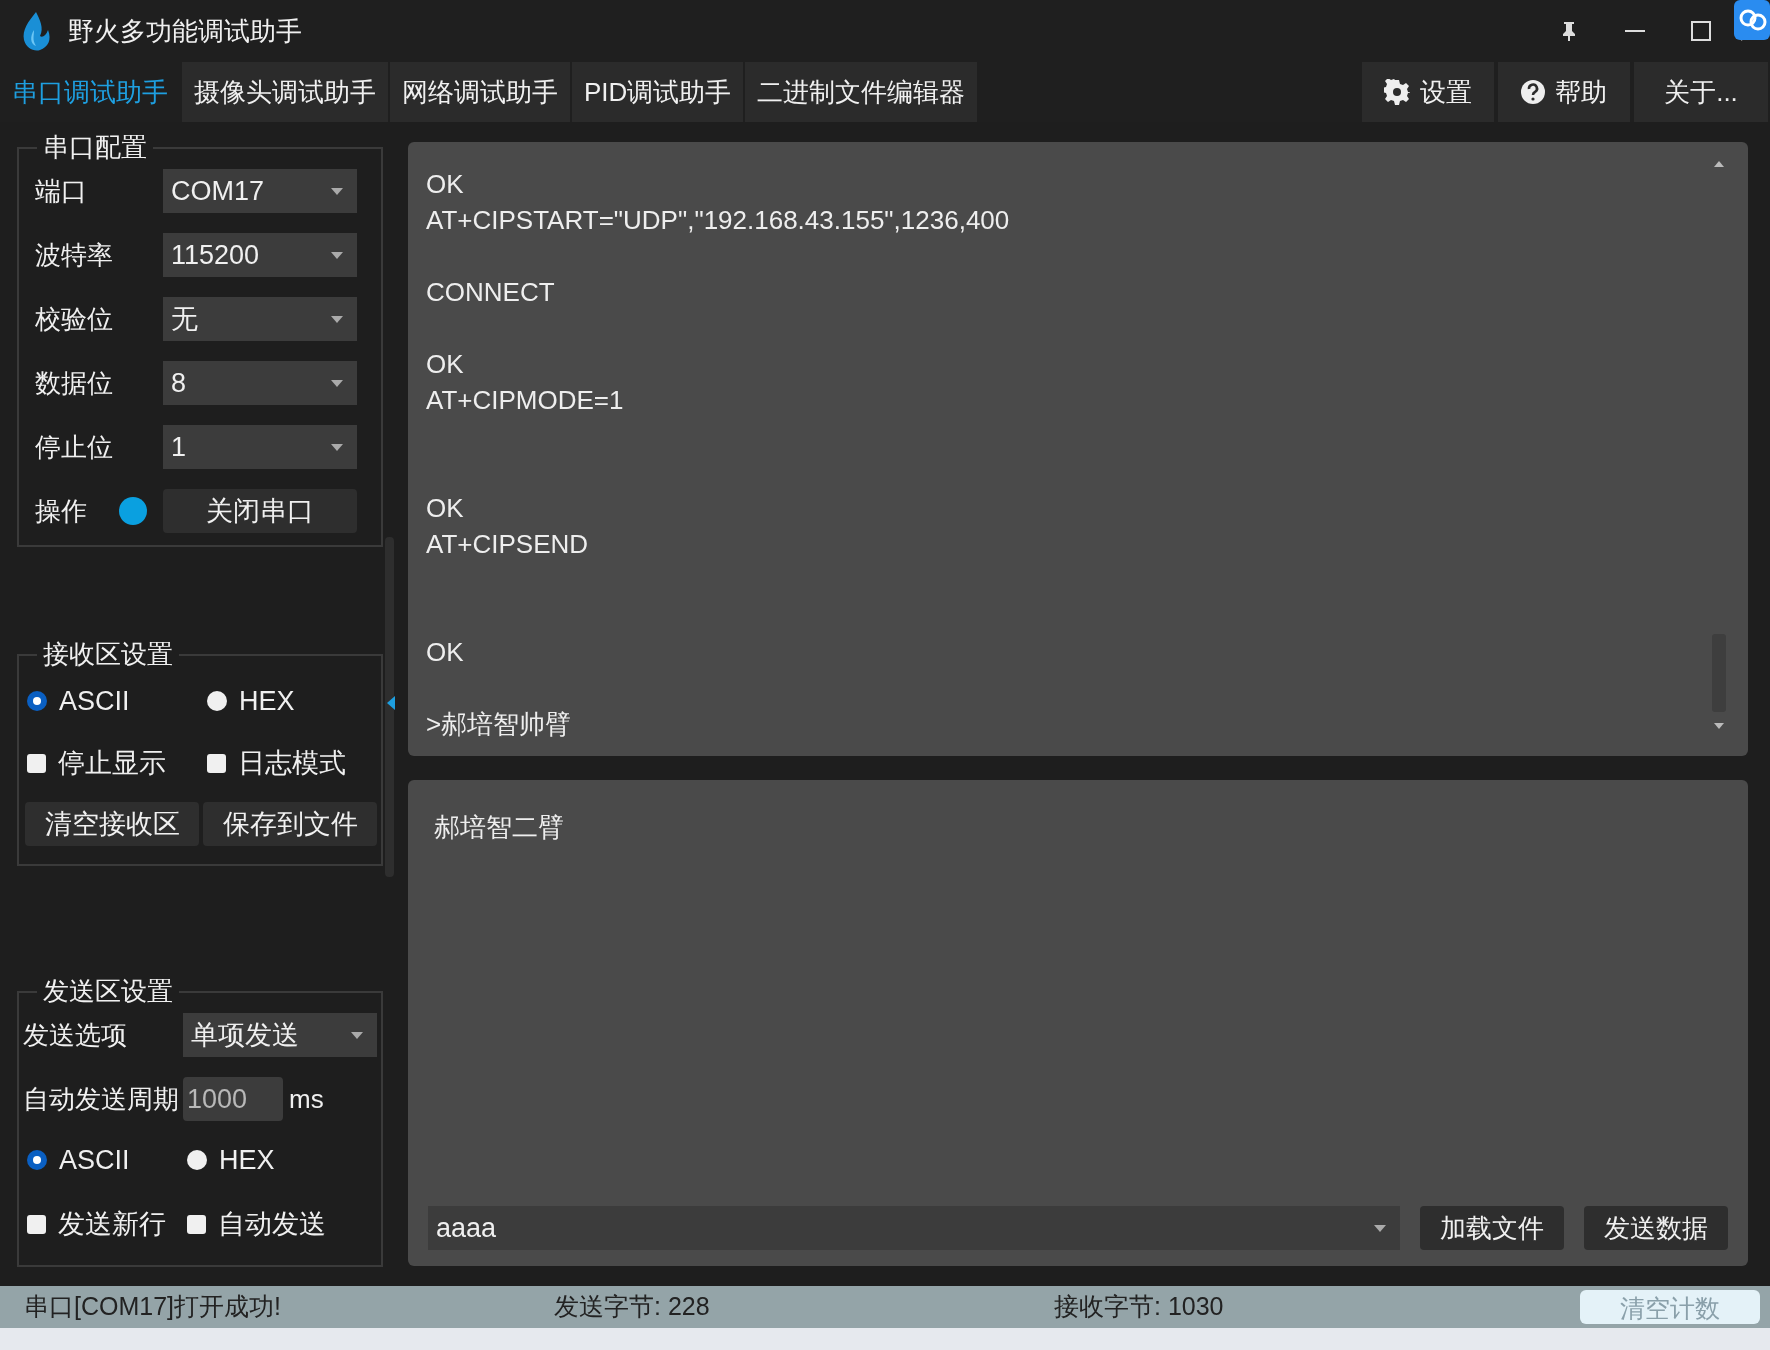  I want to click on checkbox: 发送新行, so click(107, 1224).